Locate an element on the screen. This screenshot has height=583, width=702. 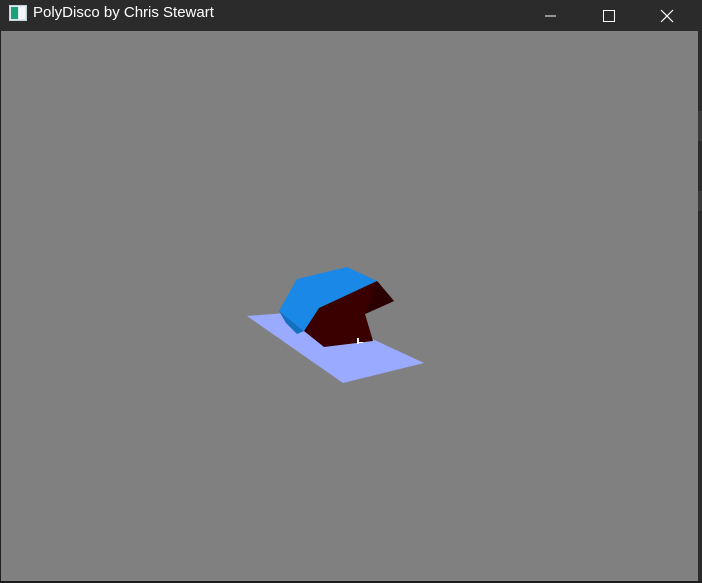
app-icon is located at coordinates (18, 13).